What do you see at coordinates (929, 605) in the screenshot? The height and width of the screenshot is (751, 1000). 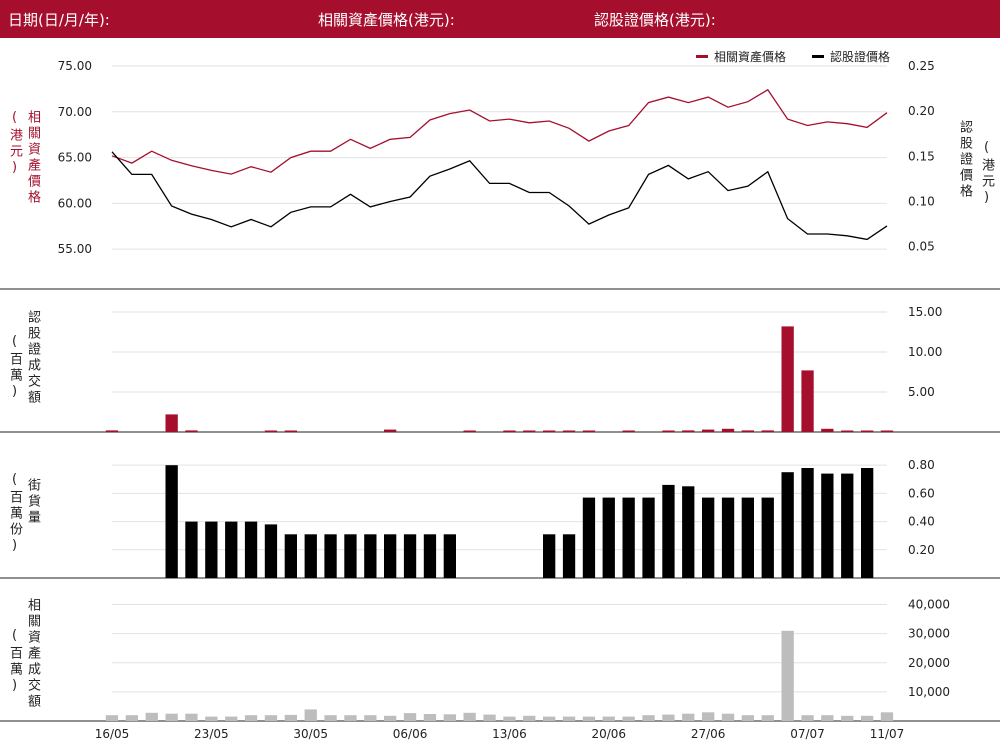 I see `asset-turnover-tick-label: 40,000` at bounding box center [929, 605].